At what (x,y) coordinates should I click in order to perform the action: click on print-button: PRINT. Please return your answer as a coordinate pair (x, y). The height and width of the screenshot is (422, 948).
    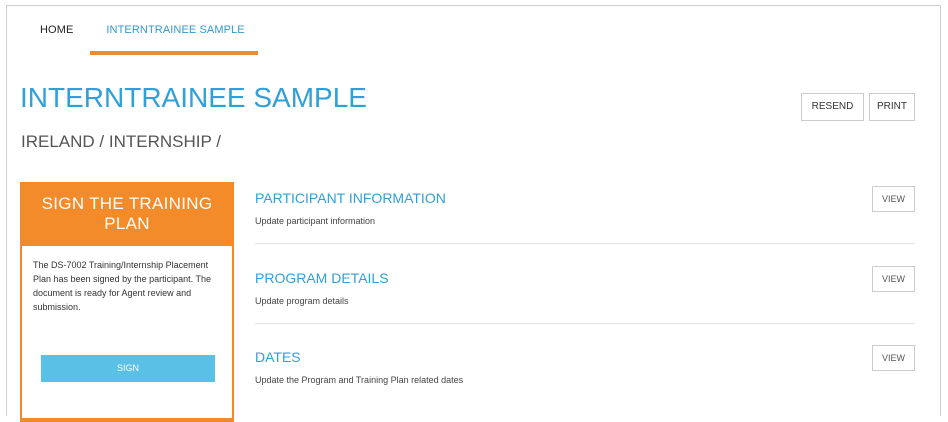
    Looking at the image, I should click on (892, 107).